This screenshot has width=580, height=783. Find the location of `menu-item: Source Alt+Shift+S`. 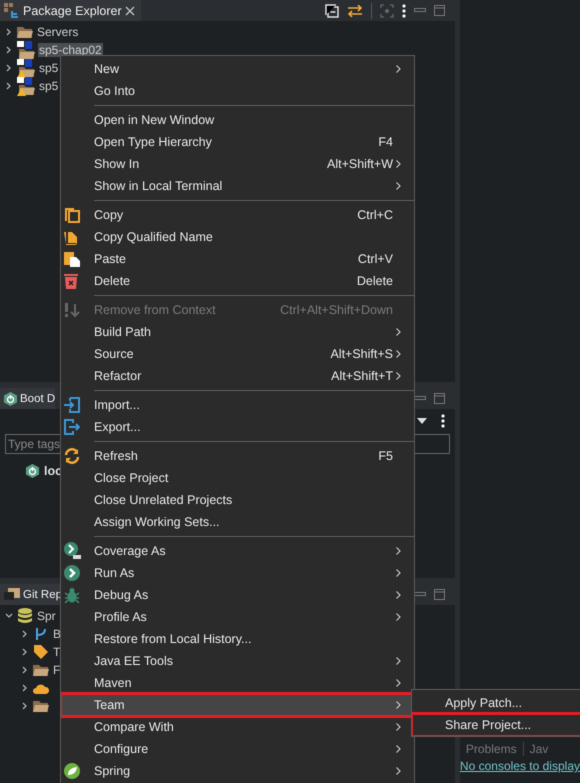

menu-item: Source Alt+Shift+S is located at coordinates (237, 354).